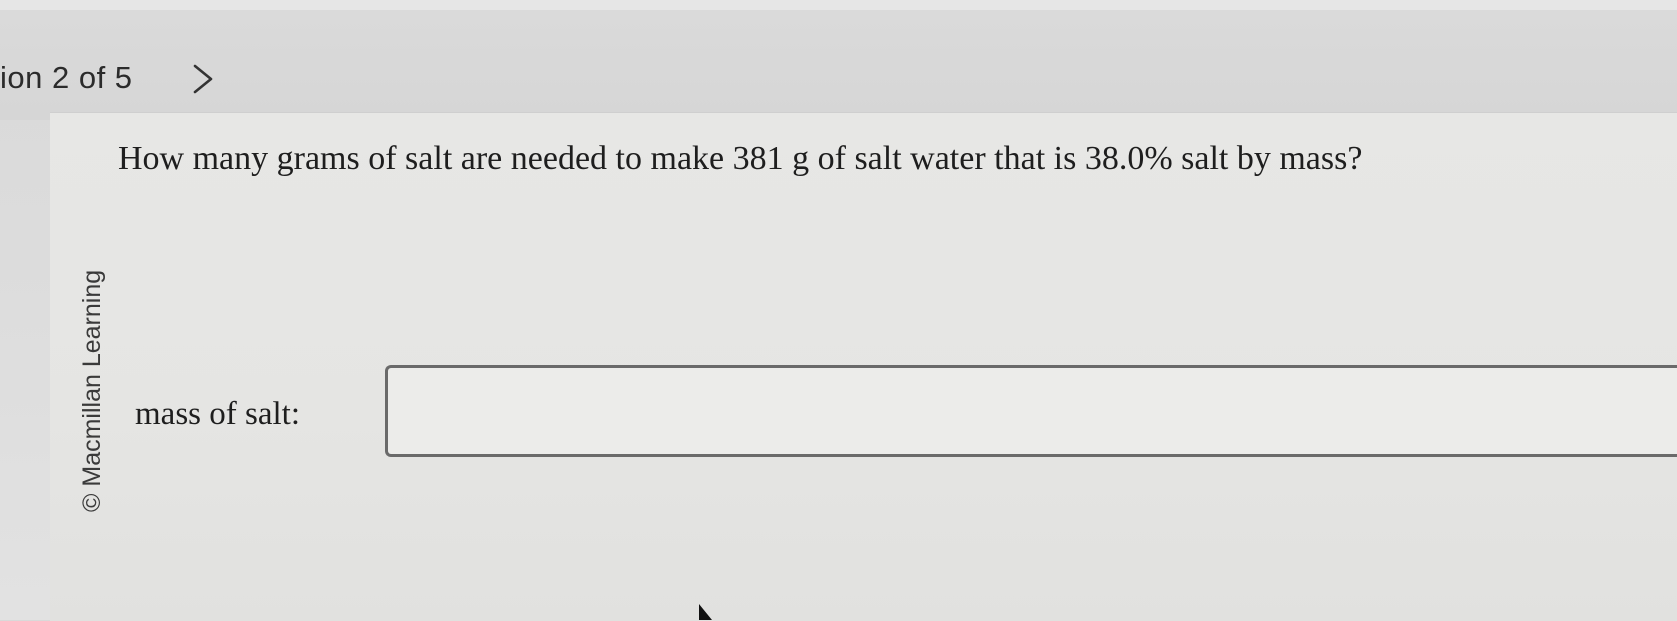 This screenshot has width=1677, height=621. I want to click on top-strip, so click(838, 5).